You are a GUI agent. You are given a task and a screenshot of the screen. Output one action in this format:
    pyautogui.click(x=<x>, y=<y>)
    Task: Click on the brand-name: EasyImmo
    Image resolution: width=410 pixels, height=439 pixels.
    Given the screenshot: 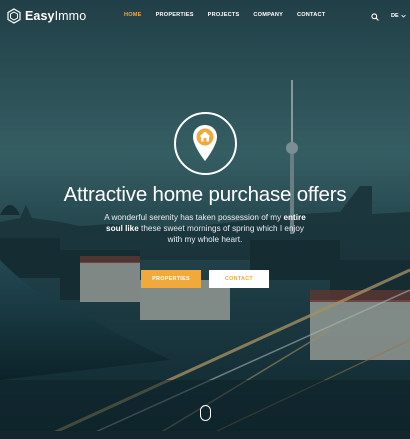 What is the action you would take?
    pyautogui.click(x=56, y=16)
    